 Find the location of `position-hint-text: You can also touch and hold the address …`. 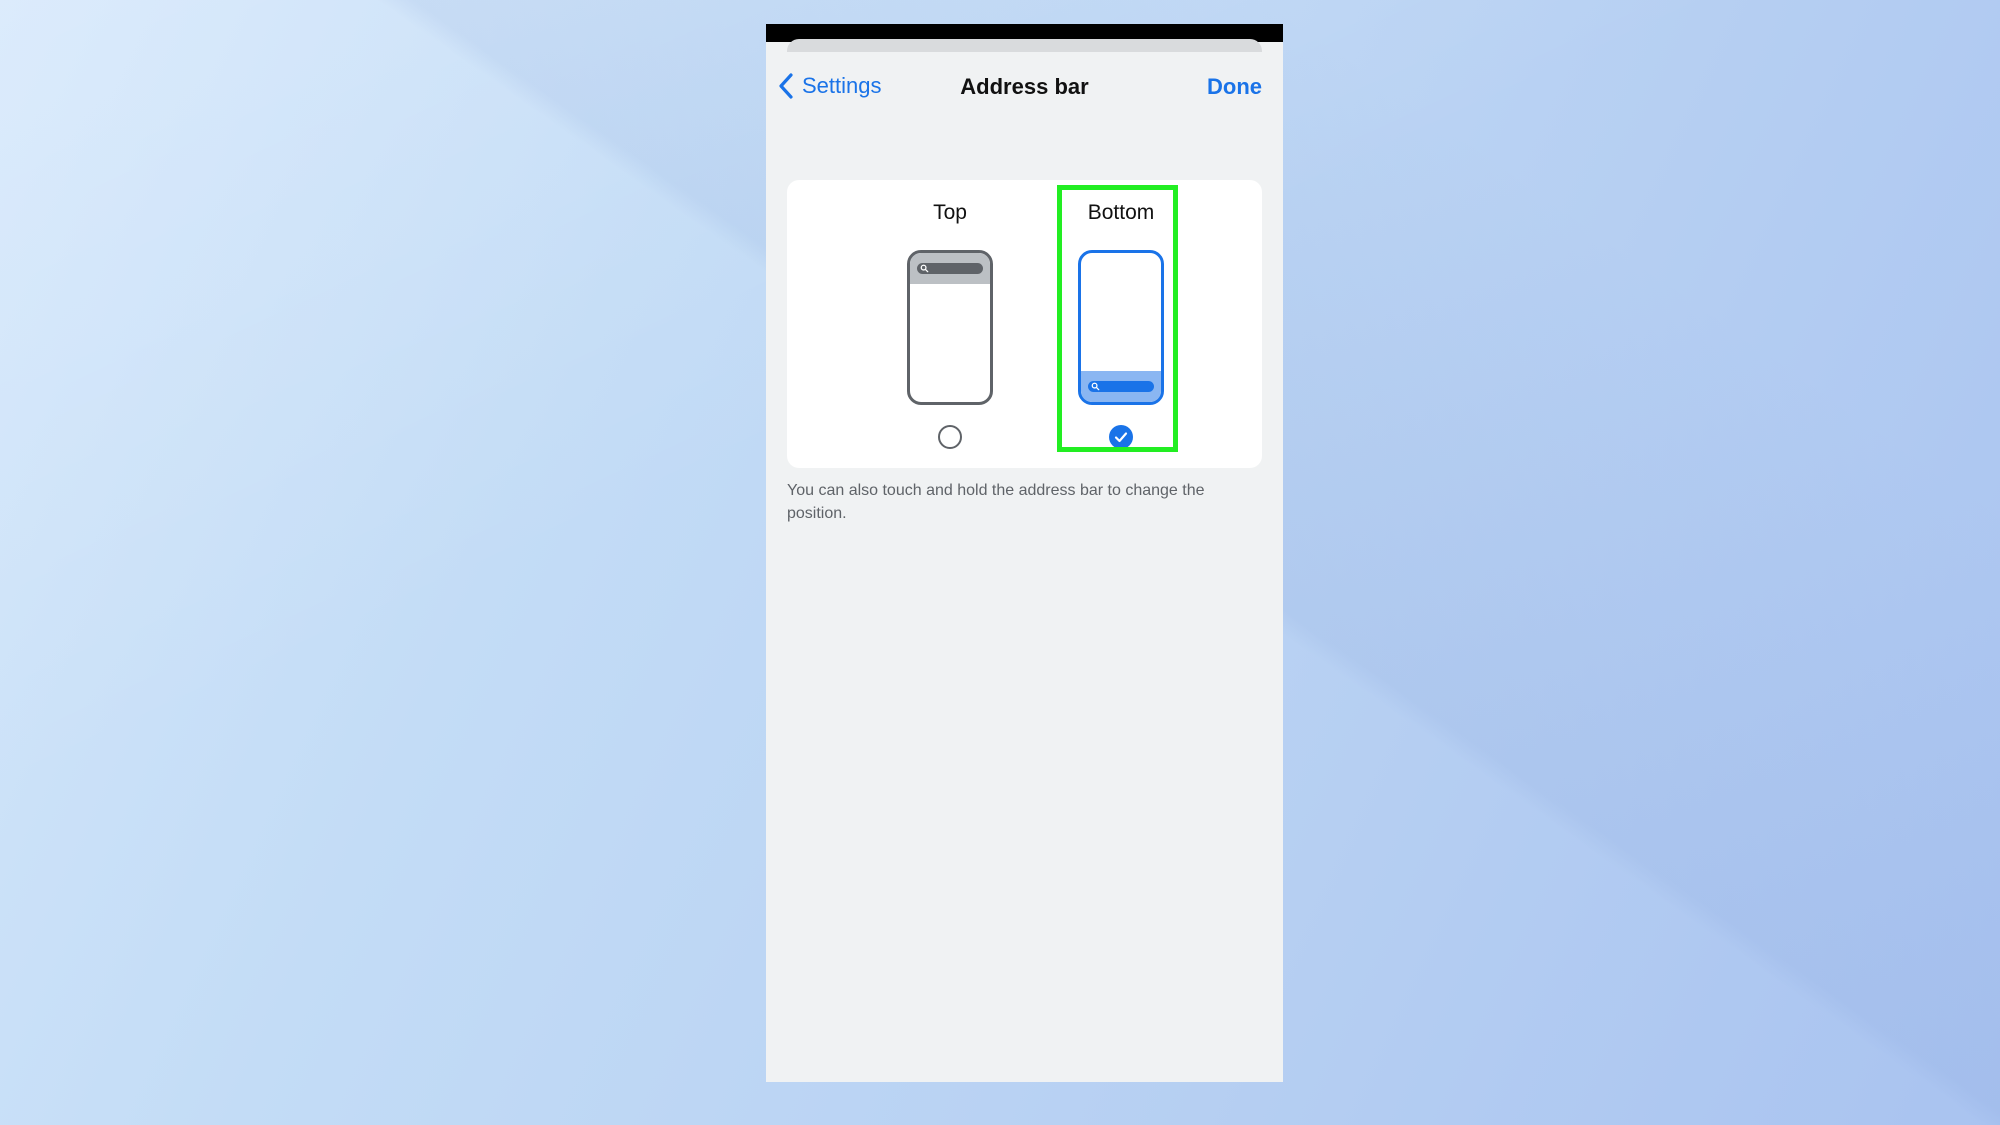

position-hint-text: You can also touch and hold the address … is located at coordinates (996, 502).